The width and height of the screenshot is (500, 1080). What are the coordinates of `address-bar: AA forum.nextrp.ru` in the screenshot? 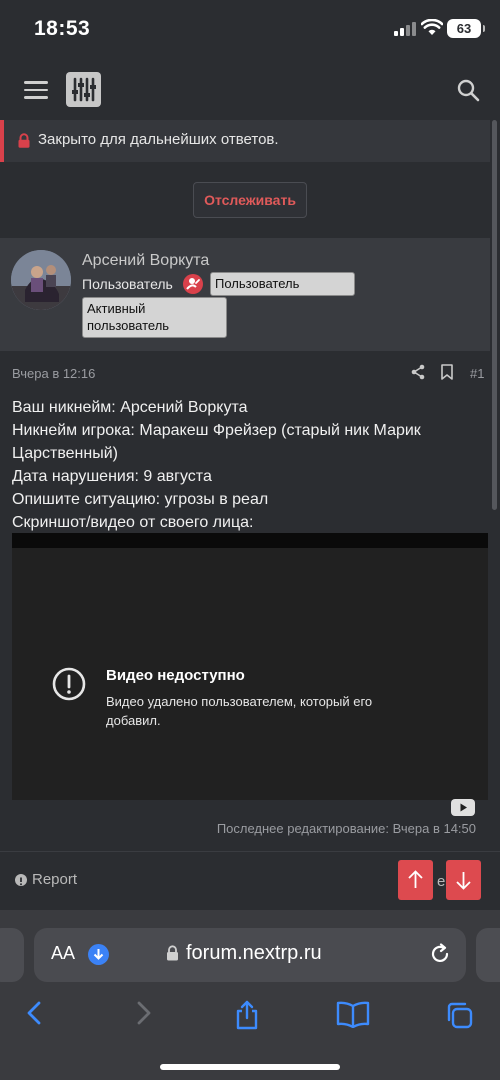 It's located at (250, 955).